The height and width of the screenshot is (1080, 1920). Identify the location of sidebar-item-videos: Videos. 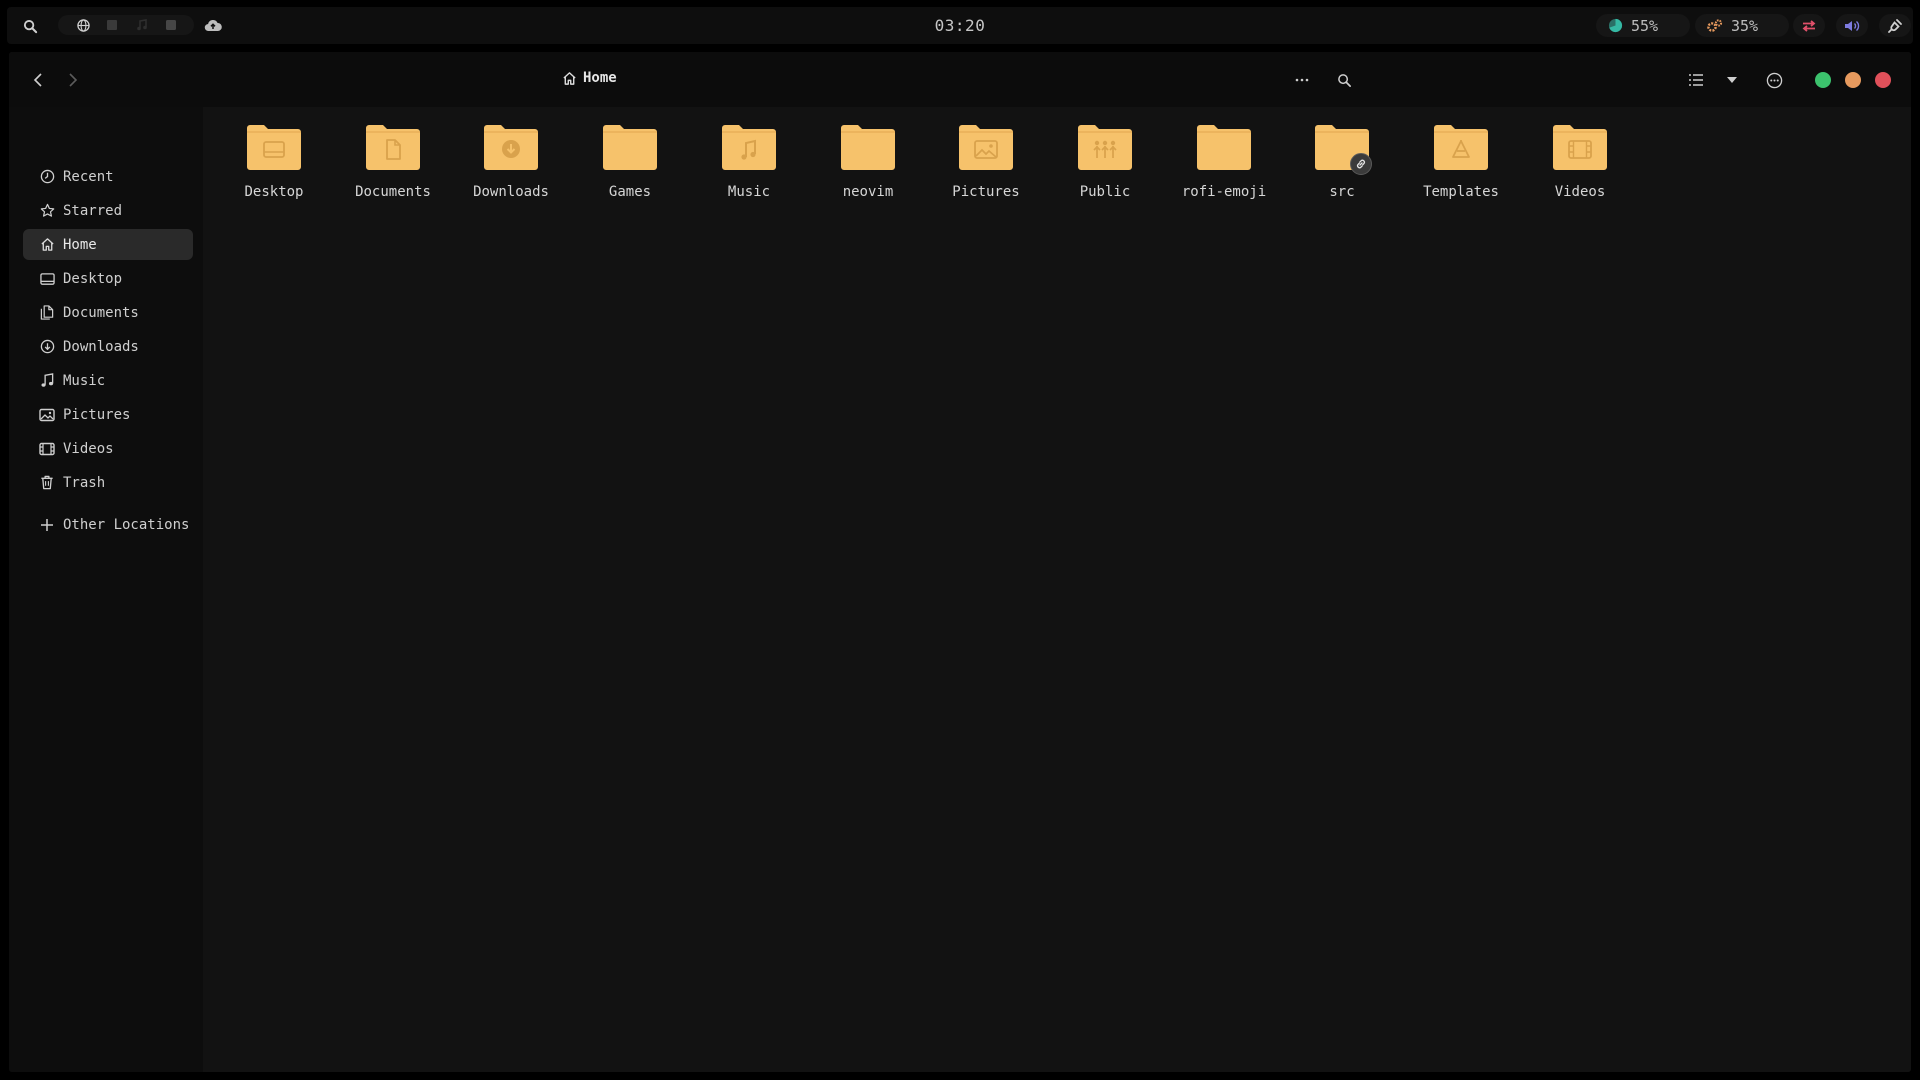
(108, 448).